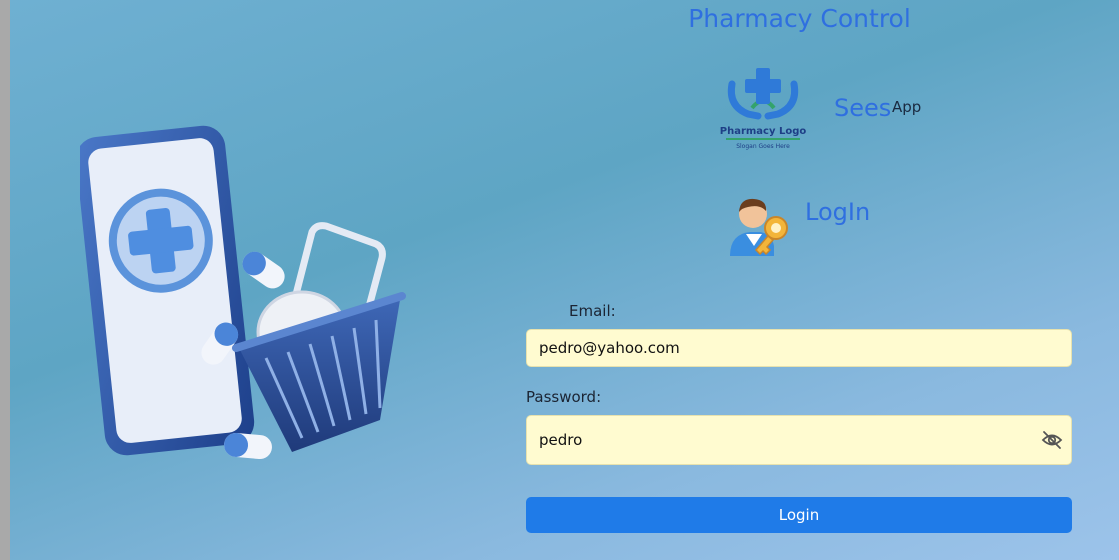  What do you see at coordinates (799, 348) in the screenshot?
I see `email-field` at bounding box center [799, 348].